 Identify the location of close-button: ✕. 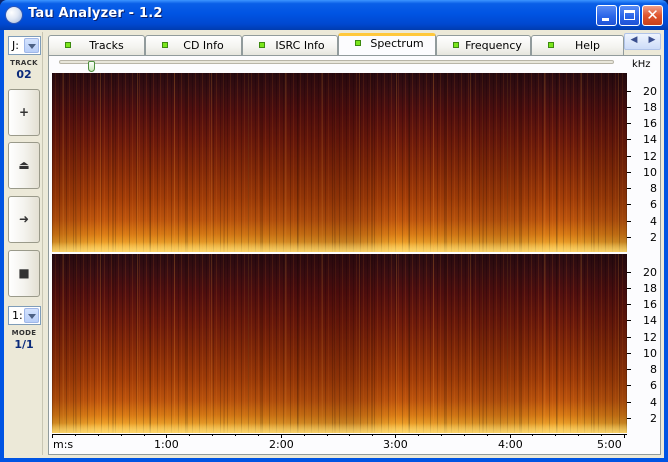
(652, 15).